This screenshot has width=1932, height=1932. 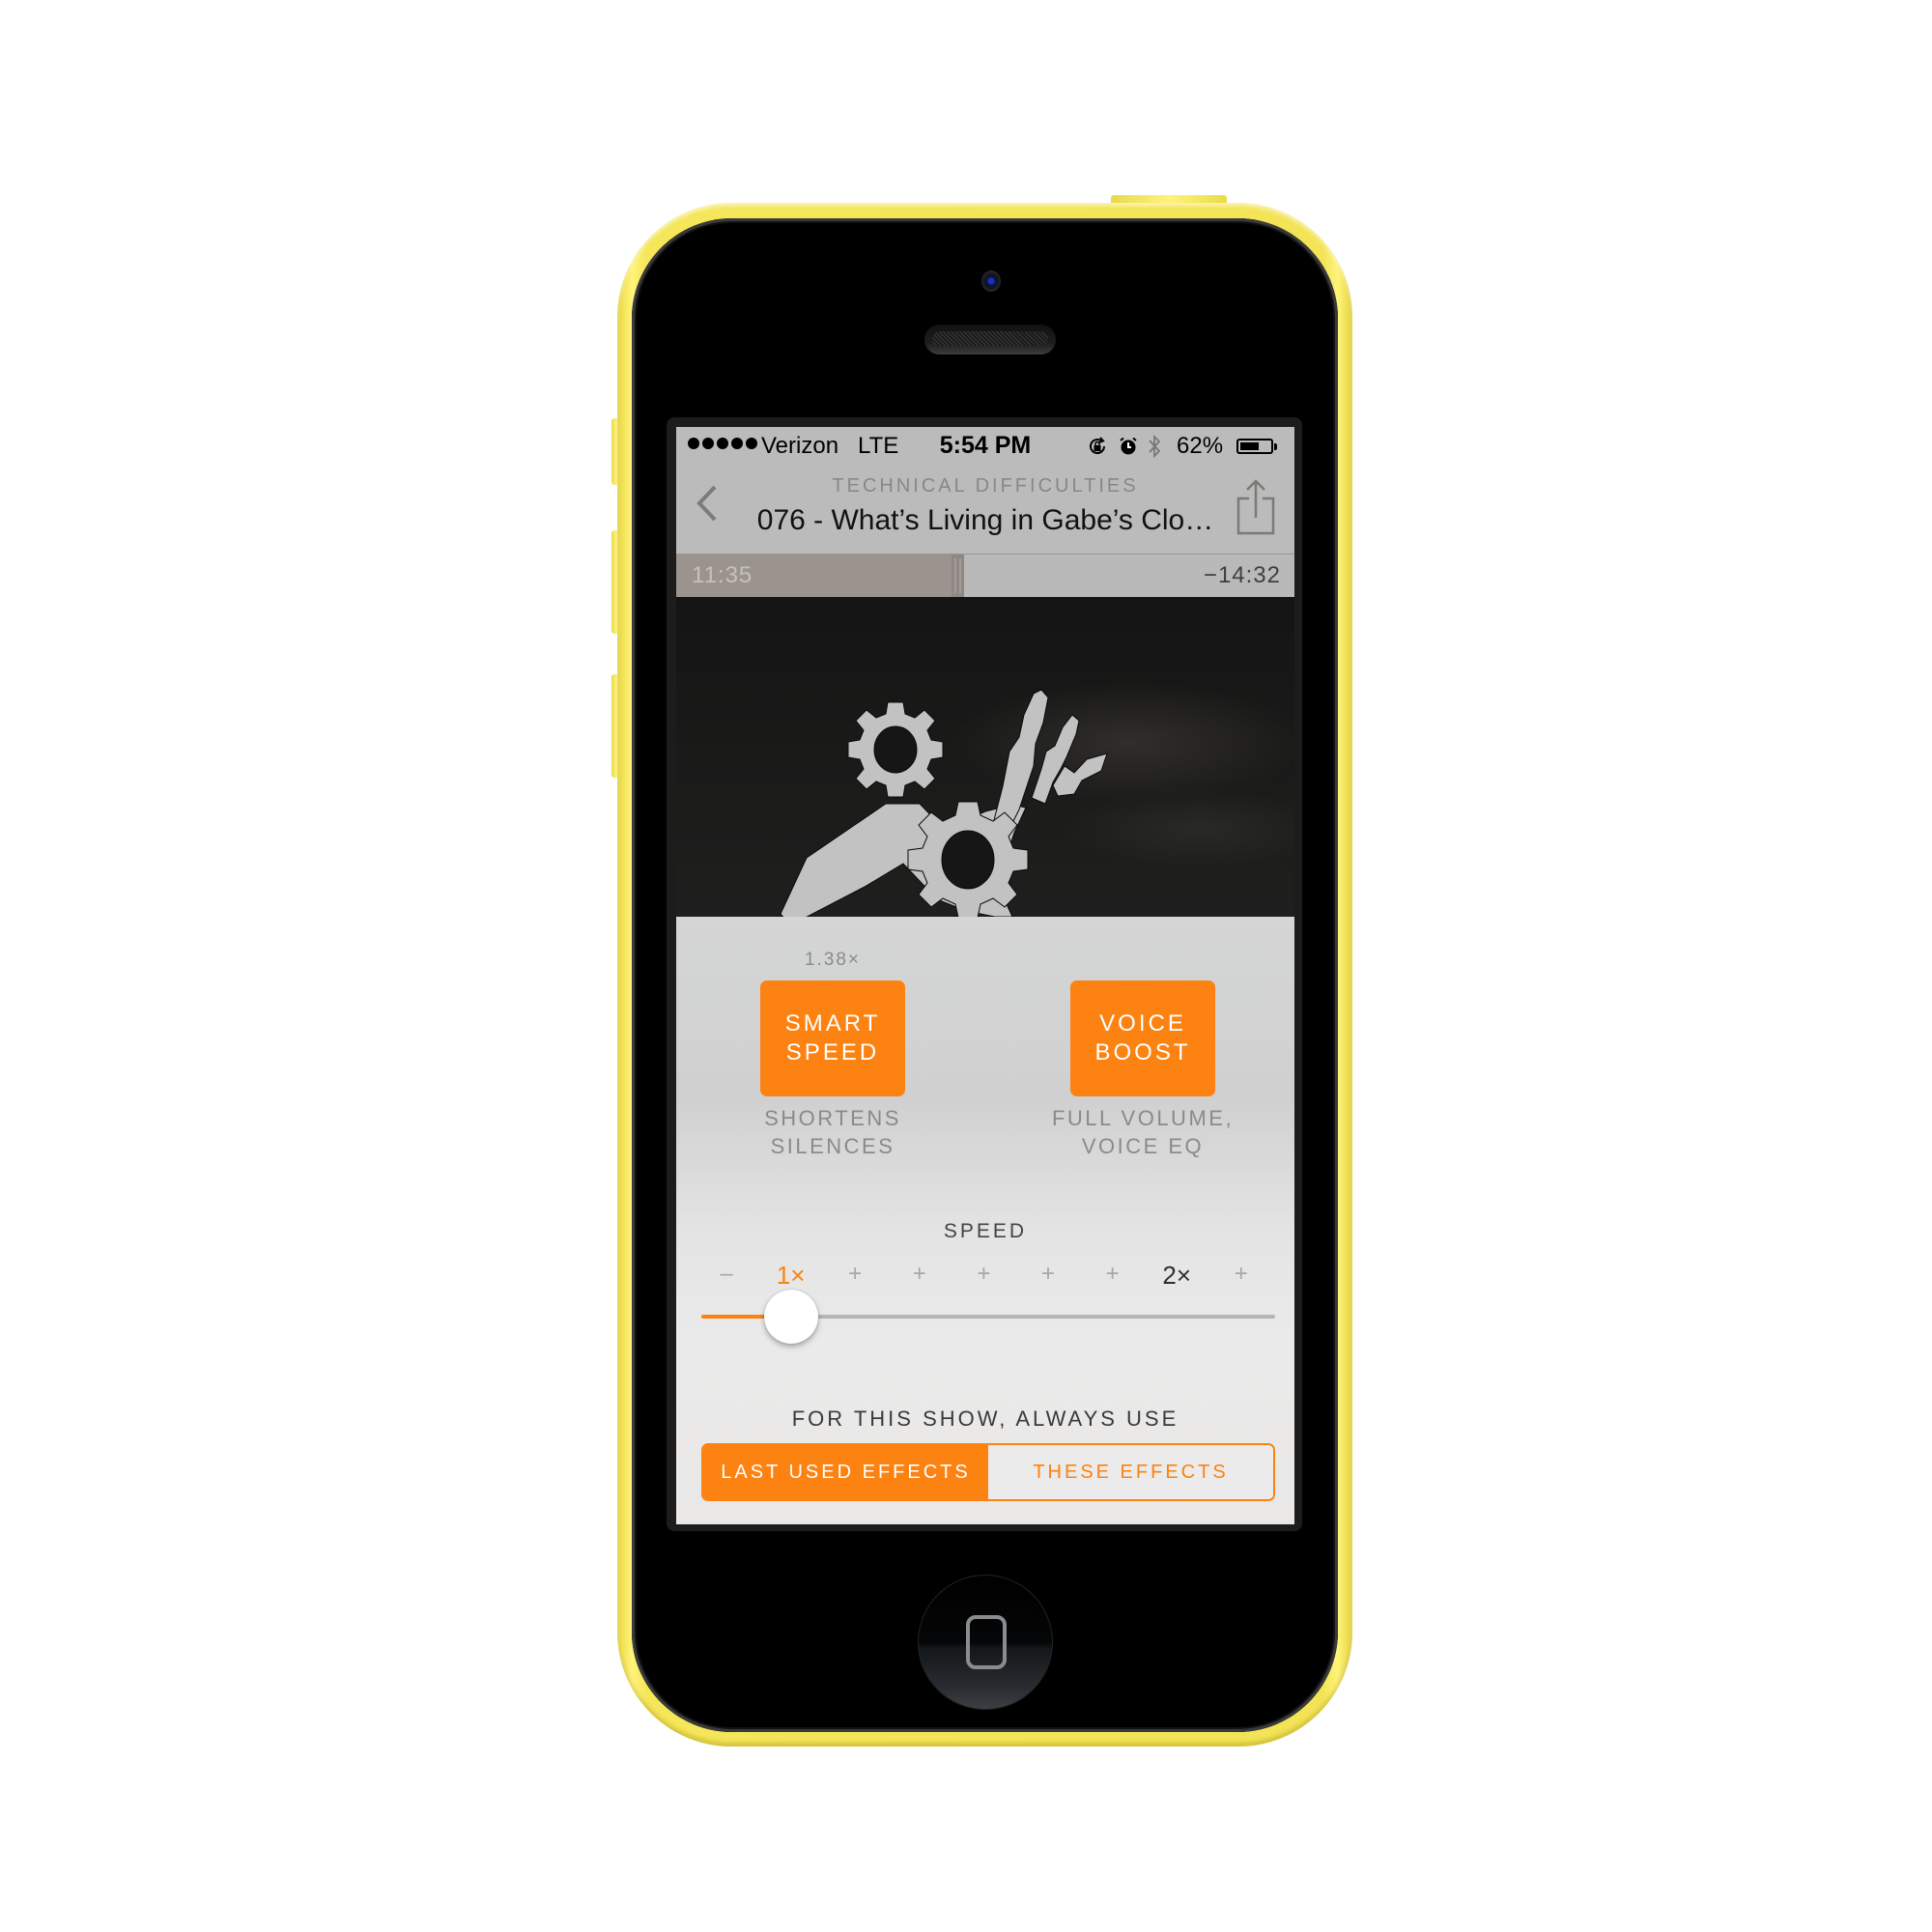 I want to click on speed-slider-knob, so click(x=791, y=1317).